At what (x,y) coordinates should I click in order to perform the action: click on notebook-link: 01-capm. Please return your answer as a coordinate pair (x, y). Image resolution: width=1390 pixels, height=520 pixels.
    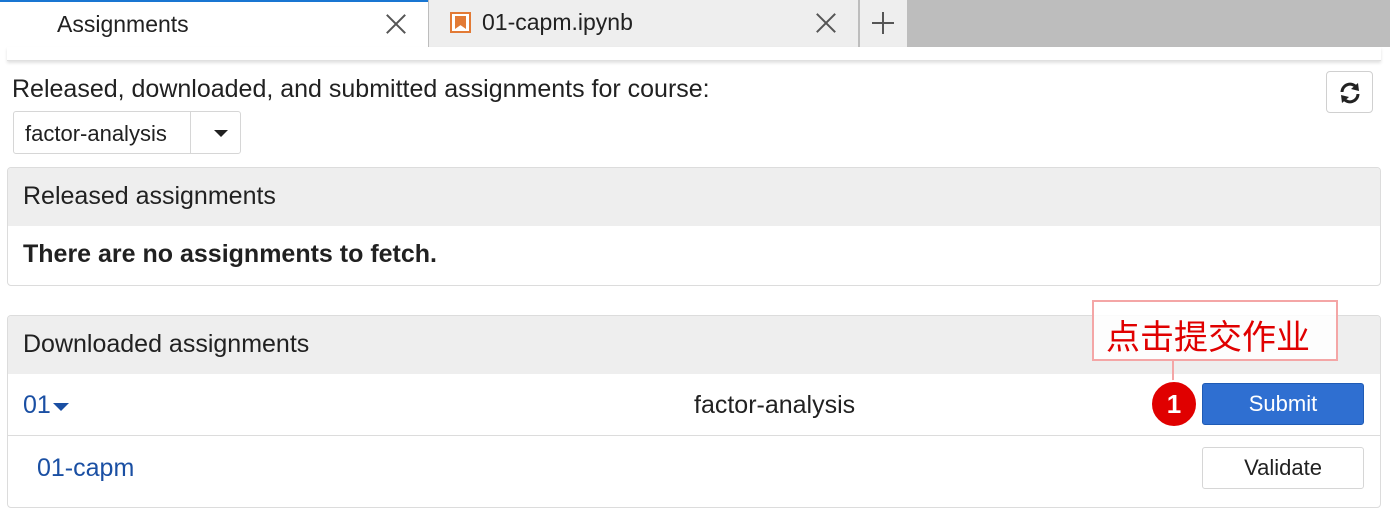
    Looking at the image, I should click on (85, 468).